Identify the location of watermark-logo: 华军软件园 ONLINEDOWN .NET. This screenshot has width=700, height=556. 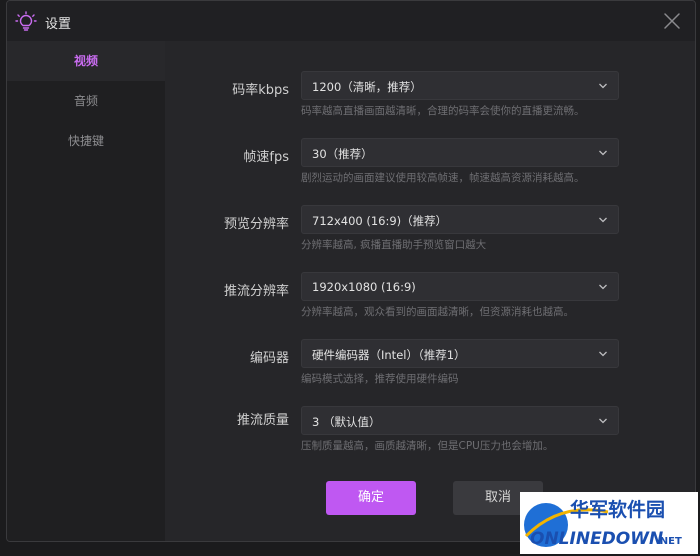
(609, 523).